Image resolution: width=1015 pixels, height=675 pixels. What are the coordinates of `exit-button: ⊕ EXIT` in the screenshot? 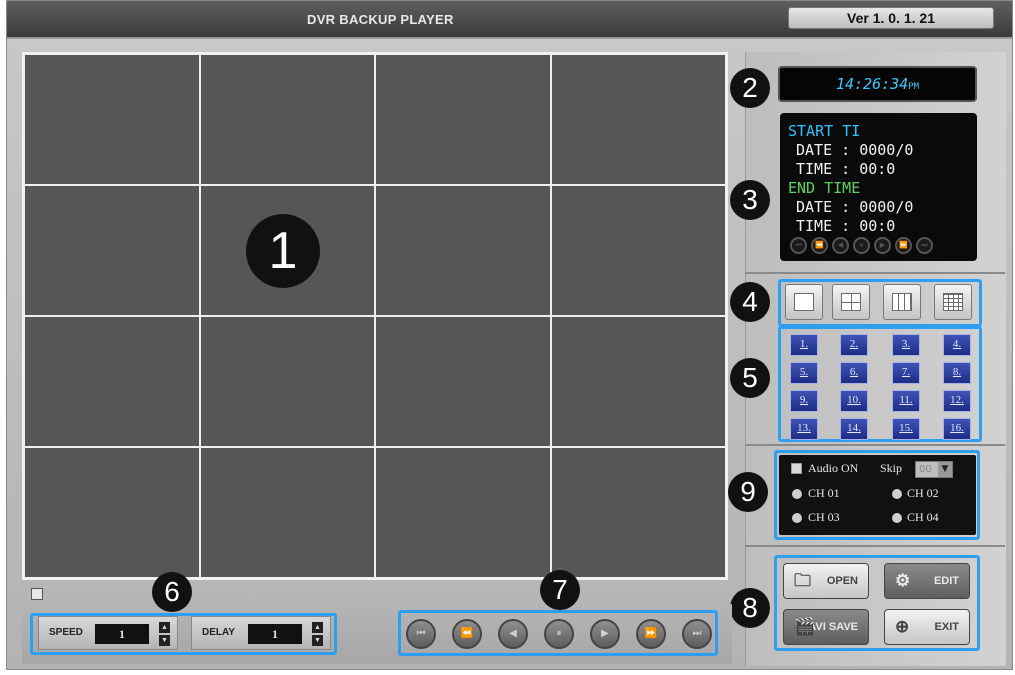 It's located at (927, 627).